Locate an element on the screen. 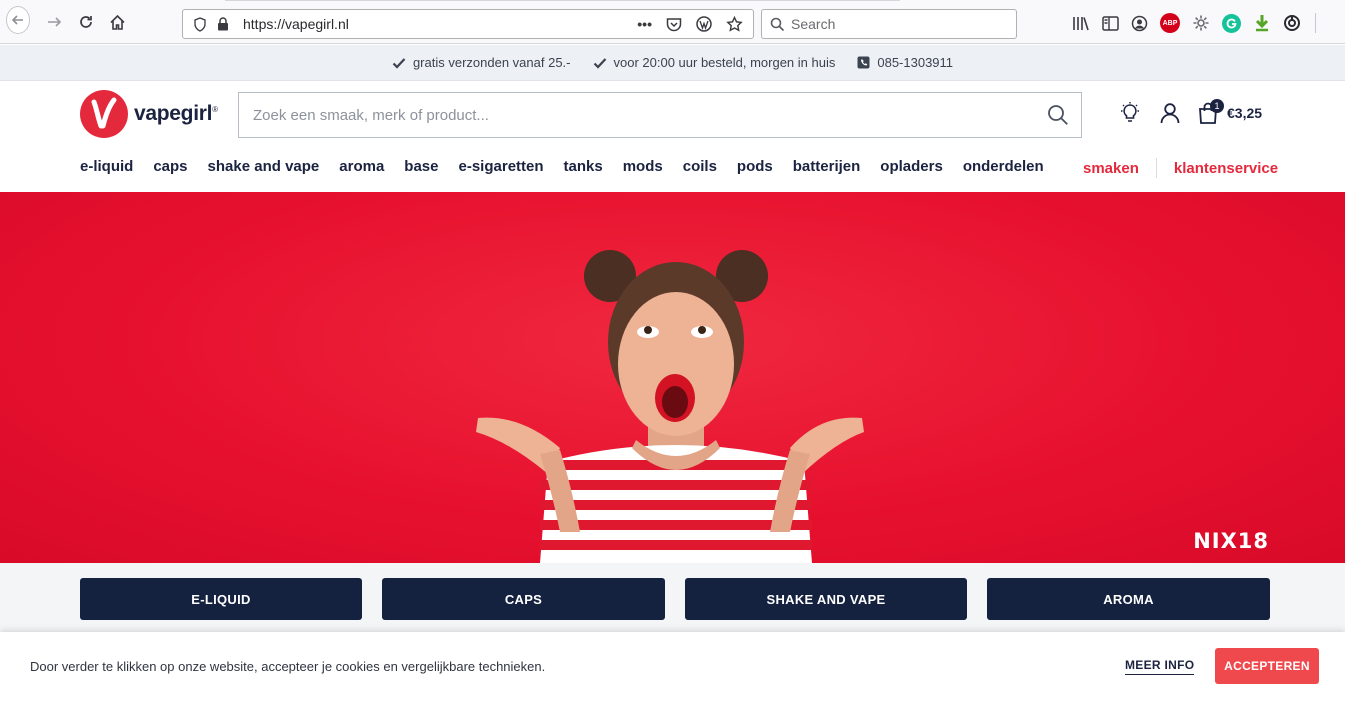 The width and height of the screenshot is (1345, 701). usp-phone: 085-1303911 is located at coordinates (905, 62).